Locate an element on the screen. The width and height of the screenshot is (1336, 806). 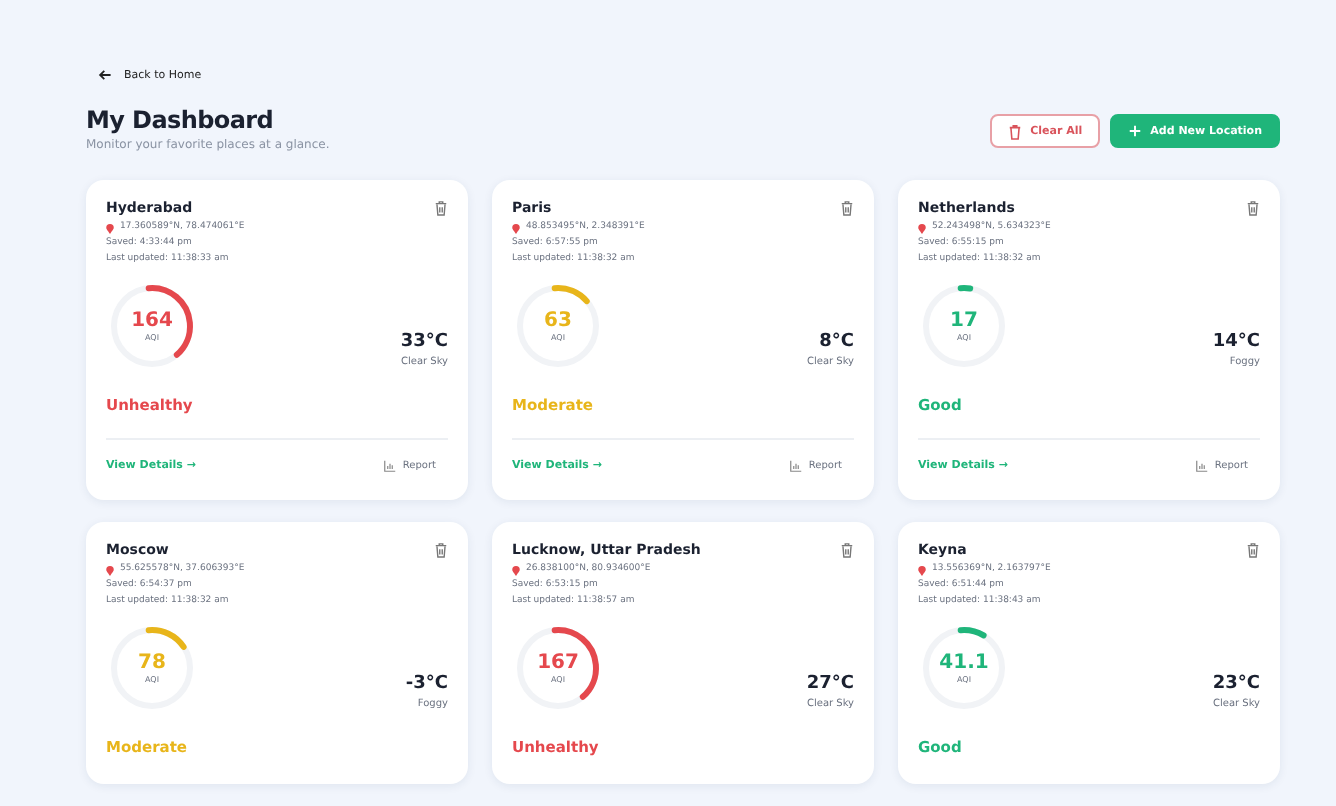
aqi-value: 41.1 is located at coordinates (964, 663).